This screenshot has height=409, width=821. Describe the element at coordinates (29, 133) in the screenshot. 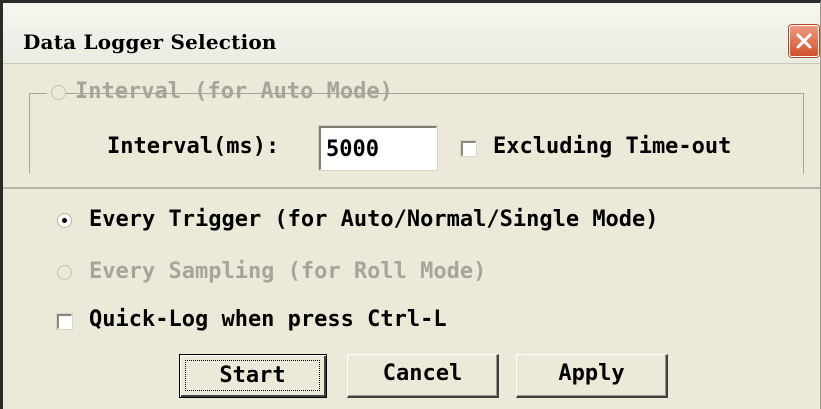

I see `interval-groupbox-edge` at that location.